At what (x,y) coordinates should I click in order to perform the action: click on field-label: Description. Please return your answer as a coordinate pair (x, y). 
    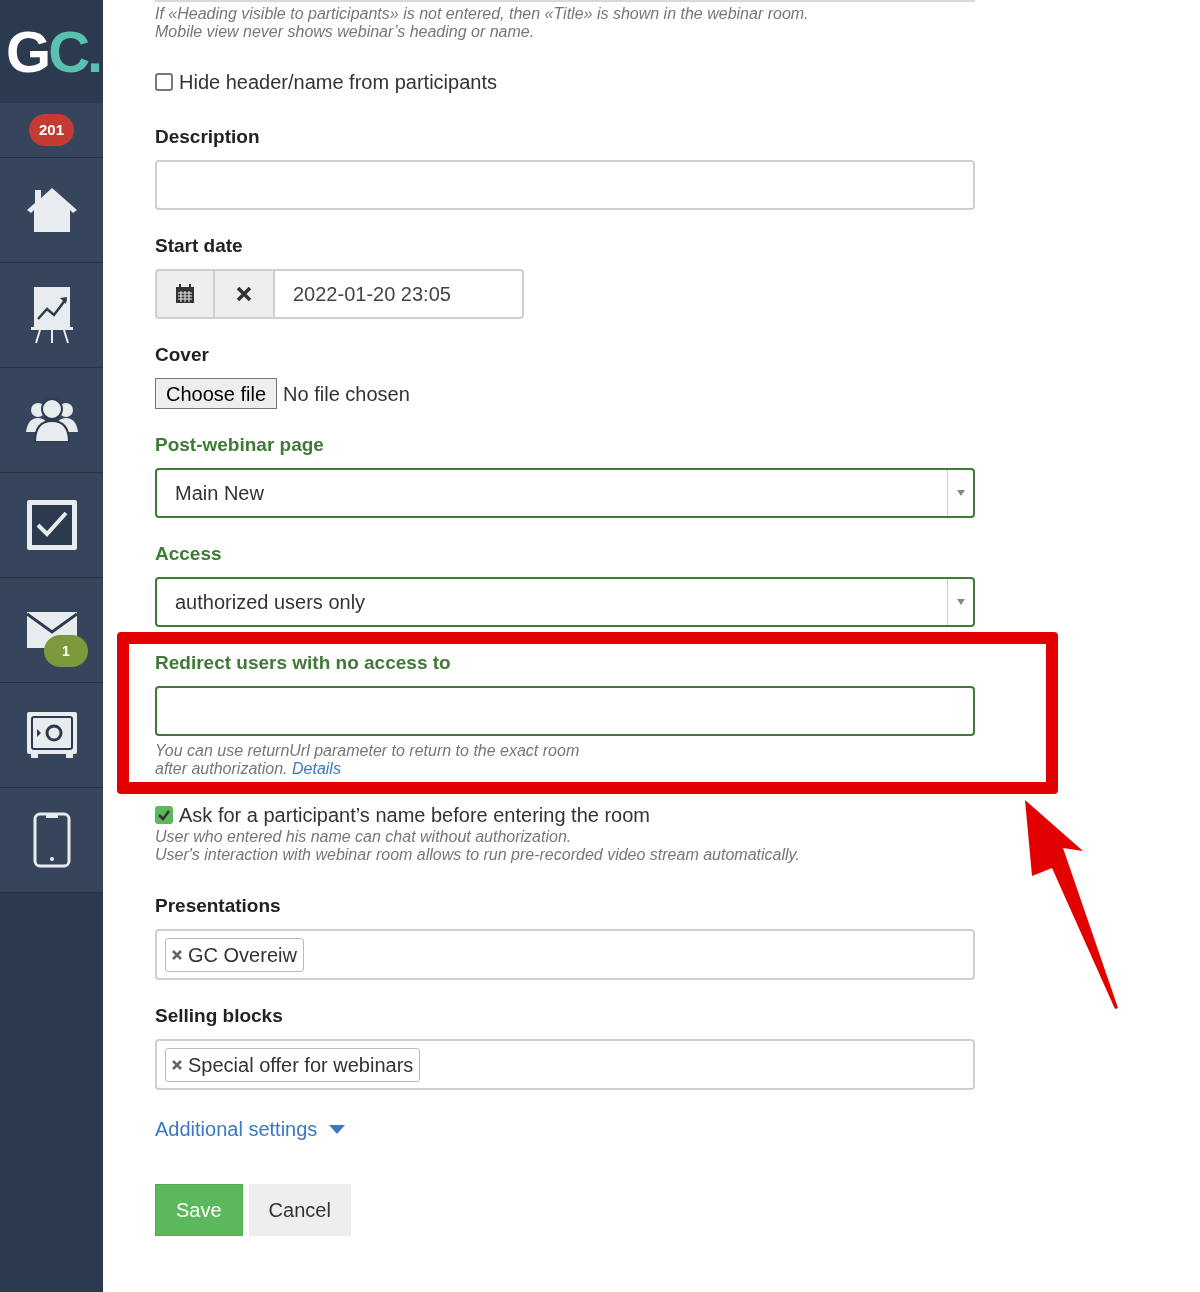
    Looking at the image, I should click on (208, 137).